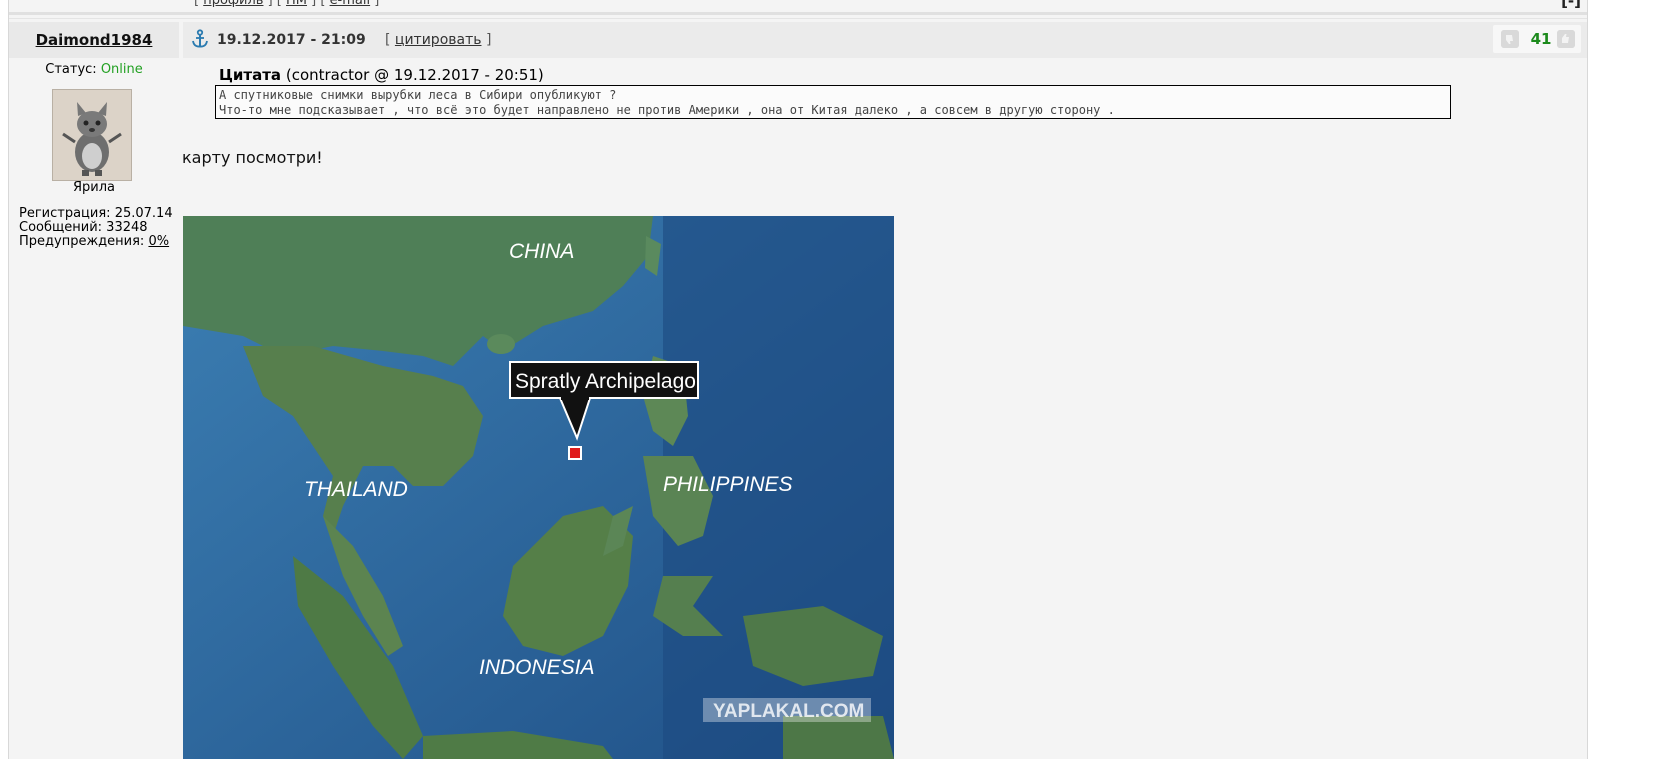 The width and height of the screenshot is (1676, 759). Describe the element at coordinates (61, 227) in the screenshot. I see `messages-label: Сообщений:` at that location.